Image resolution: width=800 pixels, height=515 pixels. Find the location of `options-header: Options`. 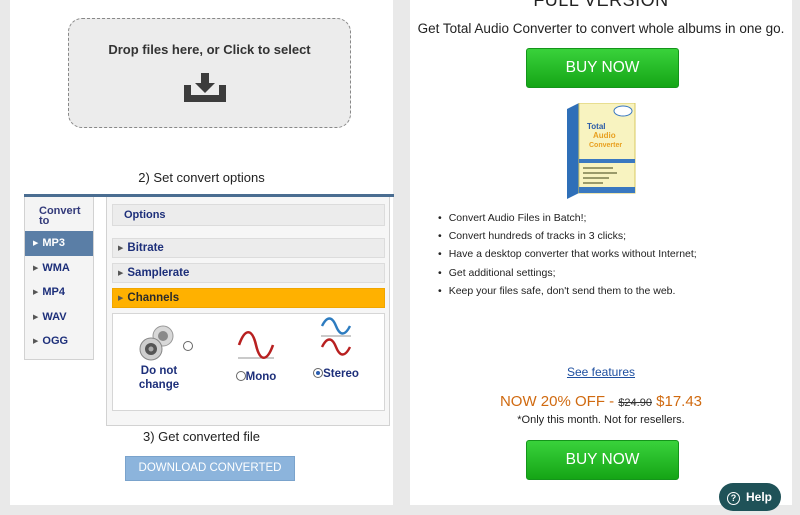

options-header: Options is located at coordinates (248, 215).